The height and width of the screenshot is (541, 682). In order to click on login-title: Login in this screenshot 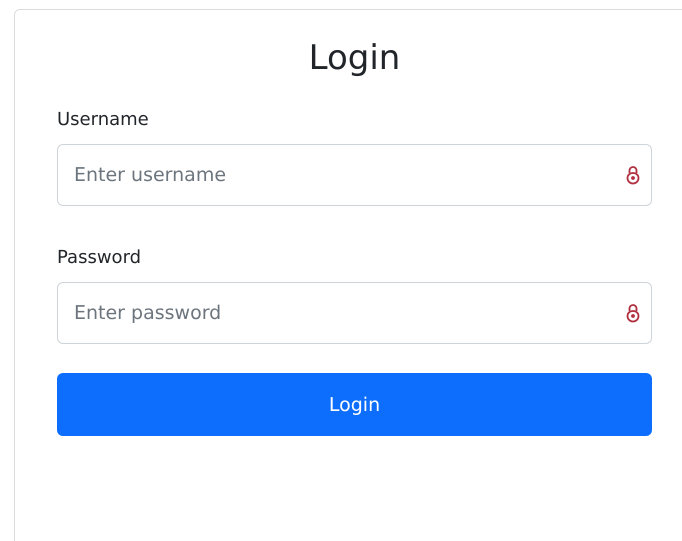, I will do `click(355, 58)`.